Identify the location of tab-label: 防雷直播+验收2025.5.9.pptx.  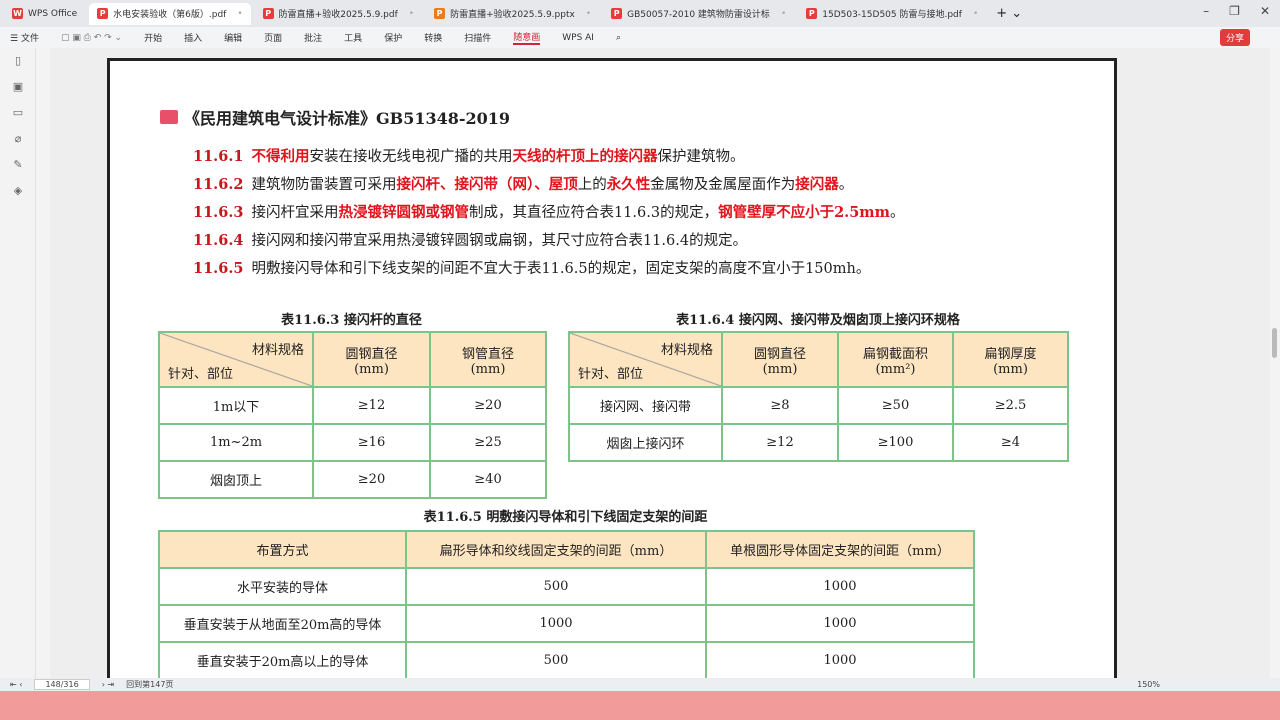
(512, 15).